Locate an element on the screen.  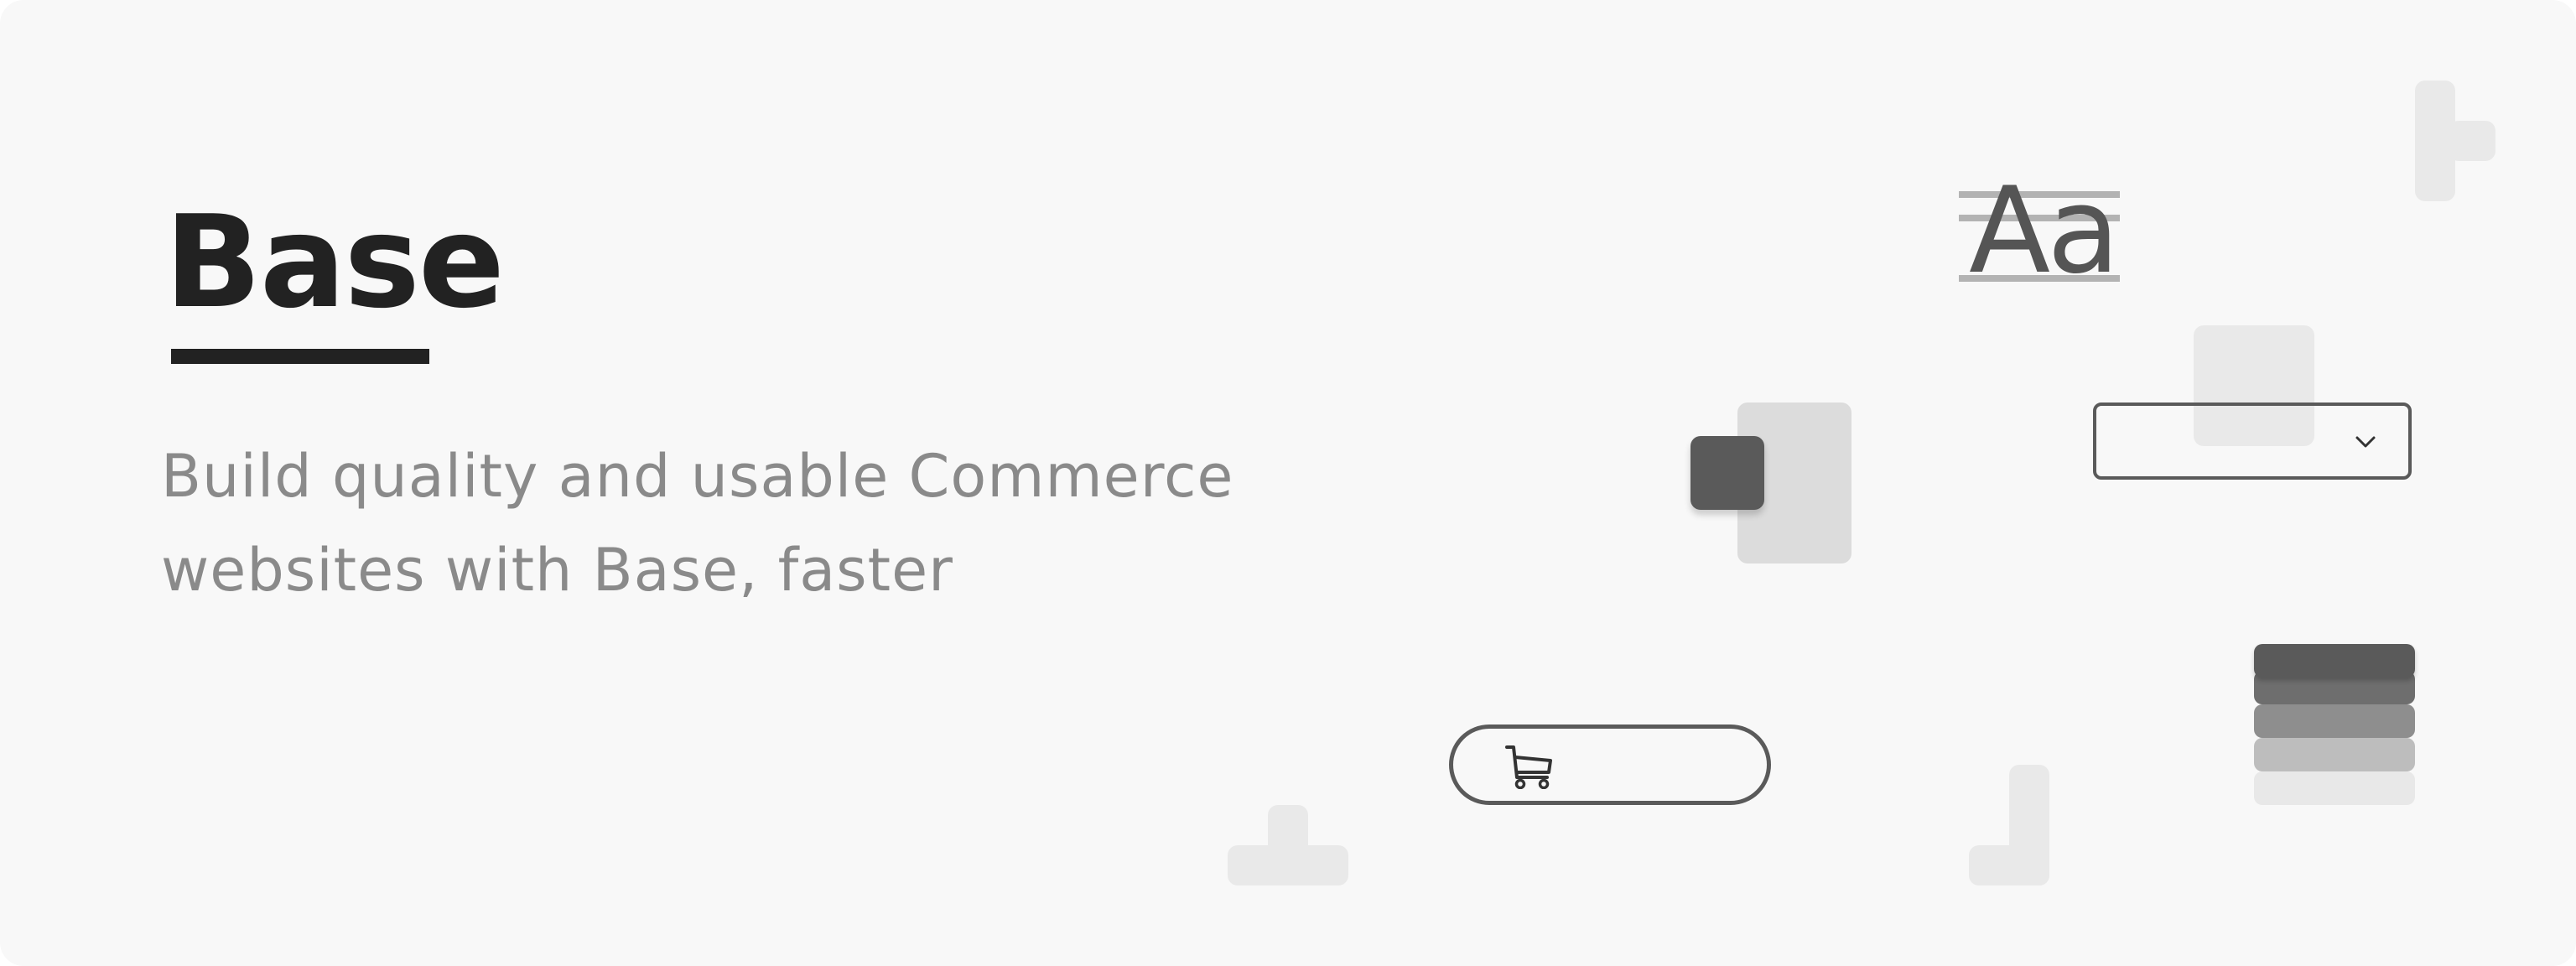
chevron-down-icon is located at coordinates (2365, 442).